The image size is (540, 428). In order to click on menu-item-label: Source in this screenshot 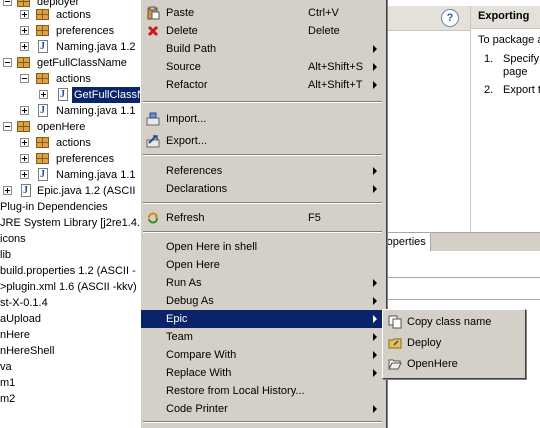, I will do `click(183, 67)`.